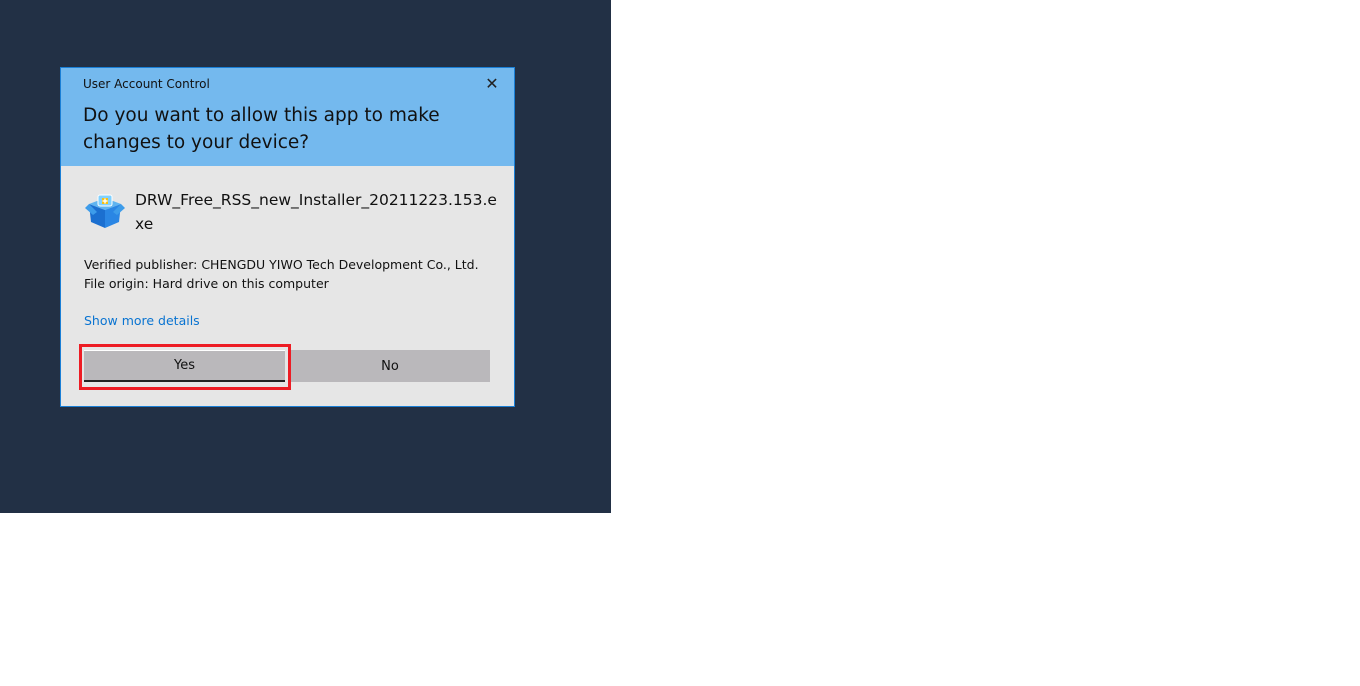 The width and height of the screenshot is (1360, 686). Describe the element at coordinates (105, 211) in the screenshot. I see `installer-box-icon` at that location.